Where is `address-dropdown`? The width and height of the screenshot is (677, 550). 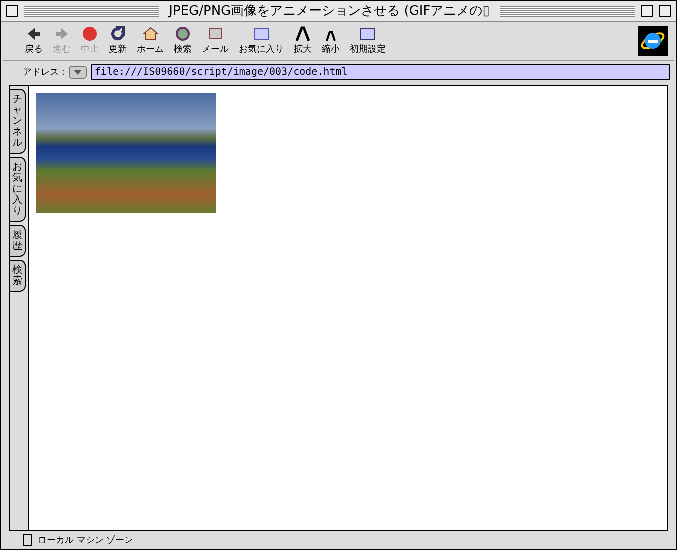 address-dropdown is located at coordinates (77, 72).